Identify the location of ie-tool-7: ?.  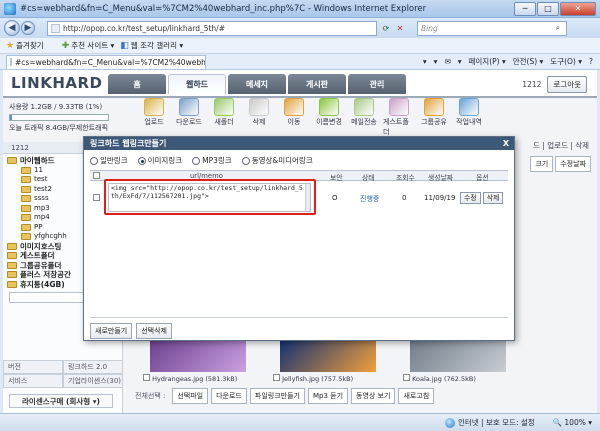
(591, 61).